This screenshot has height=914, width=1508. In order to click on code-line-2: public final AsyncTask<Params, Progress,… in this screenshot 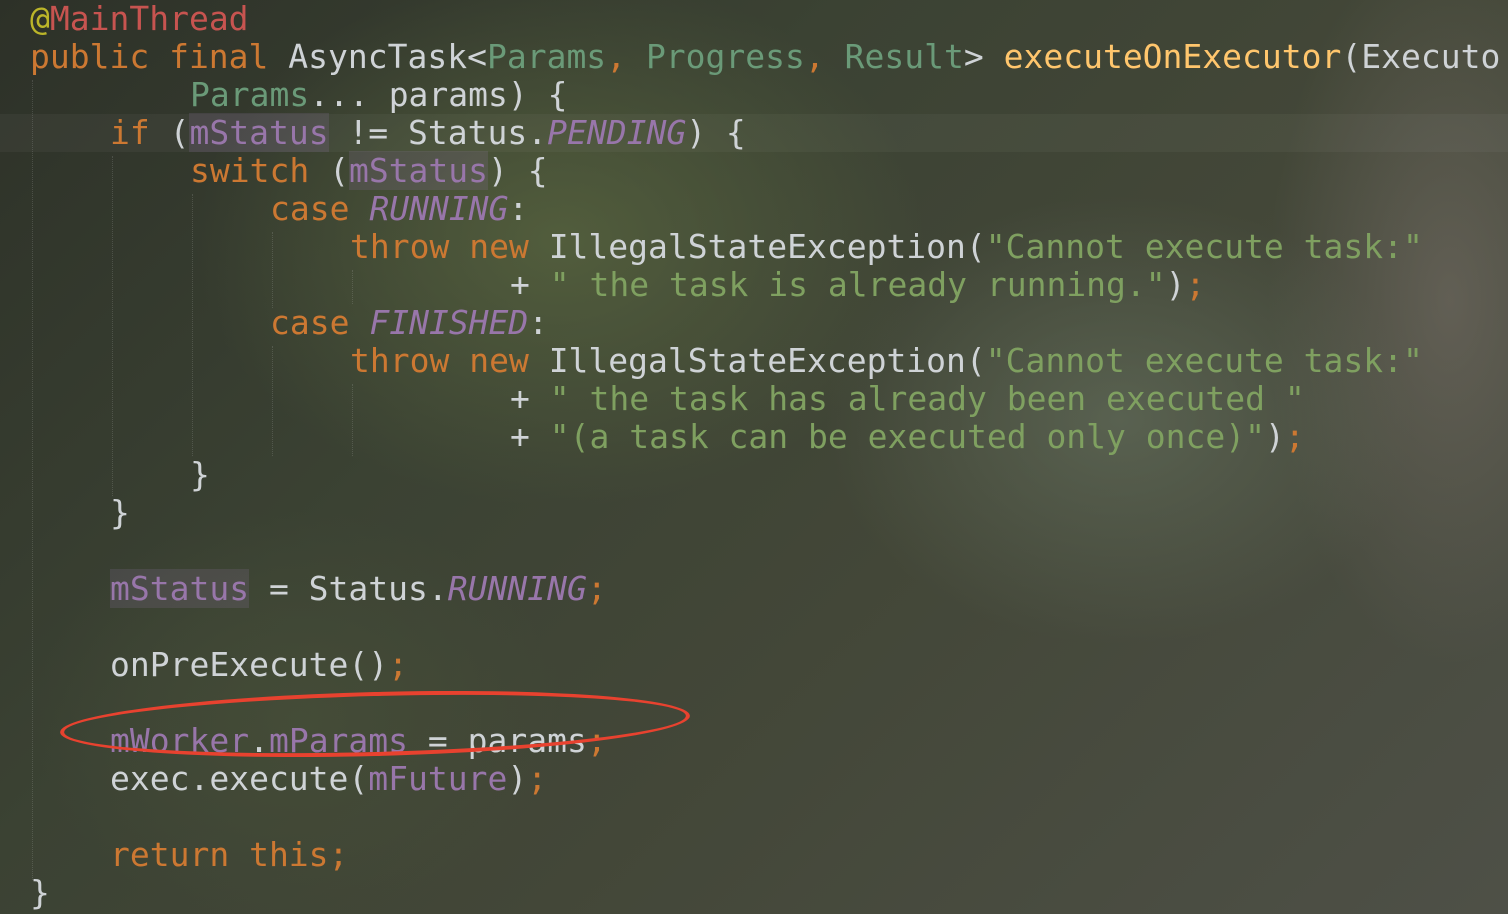, I will do `click(765, 57)`.